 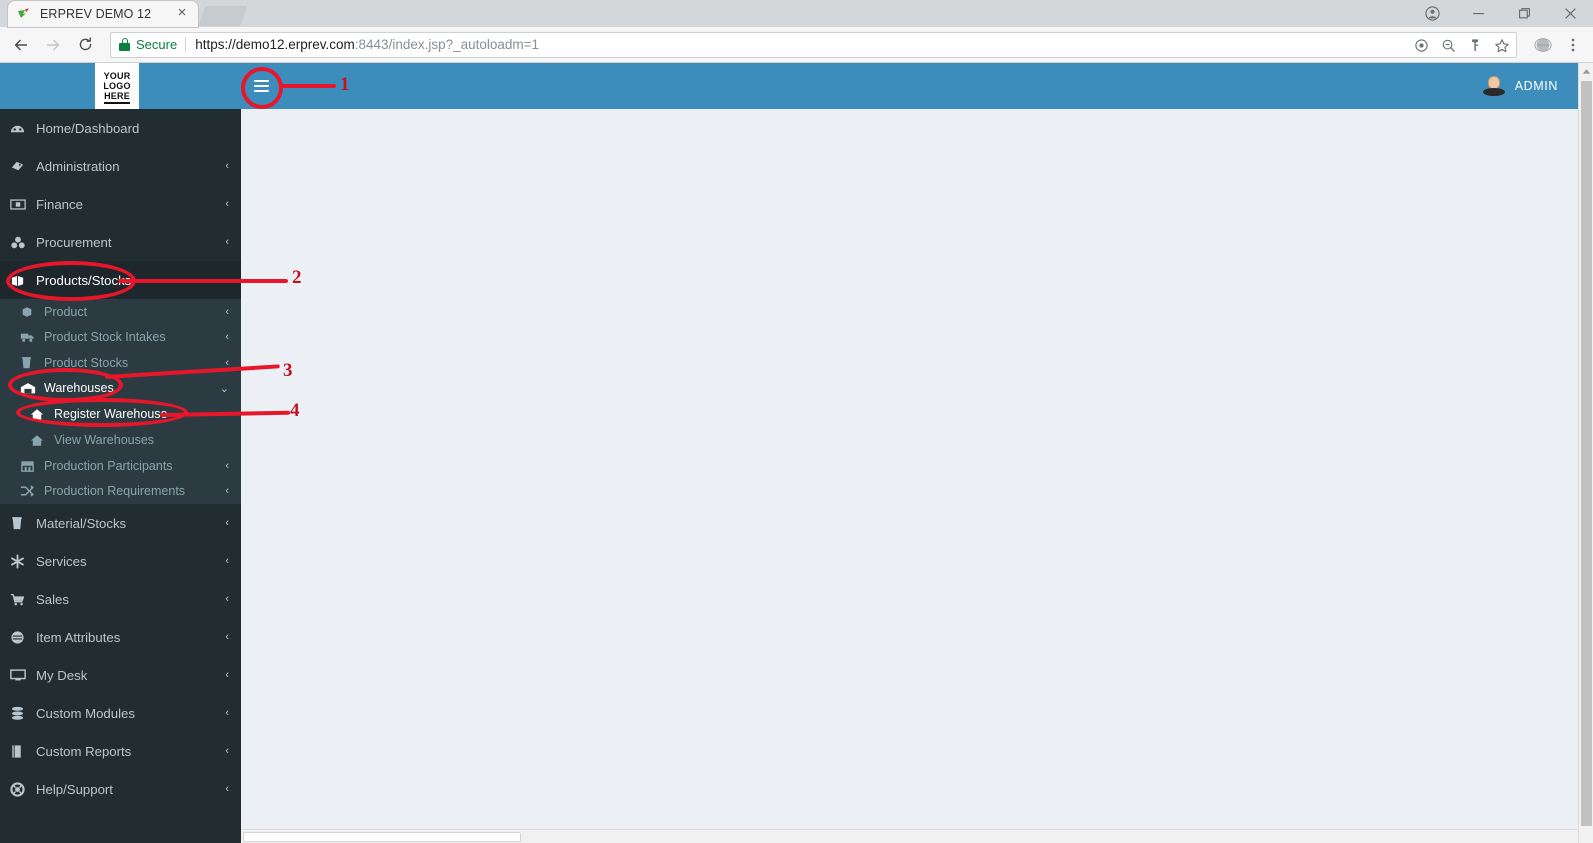 I want to click on sidebar-item-material-stocks: Material/Stocks ‹, so click(x=120, y=523).